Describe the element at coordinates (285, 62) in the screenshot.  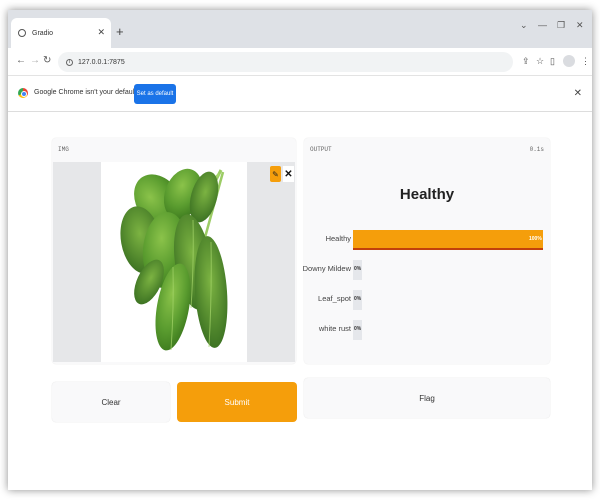
I see `address-bar: i 127.0.0.1:7875` at that location.